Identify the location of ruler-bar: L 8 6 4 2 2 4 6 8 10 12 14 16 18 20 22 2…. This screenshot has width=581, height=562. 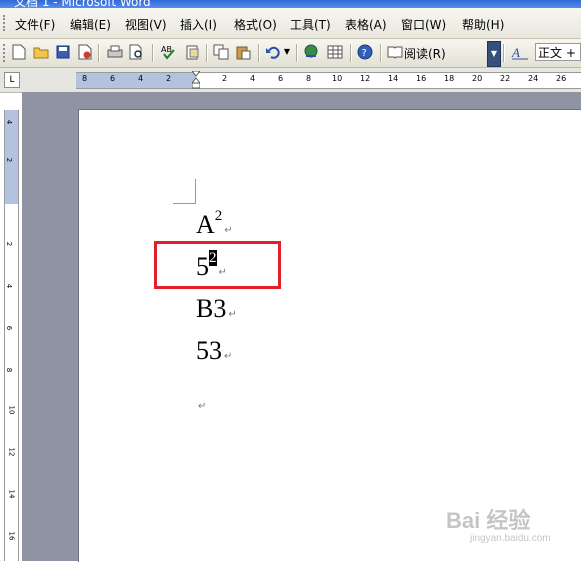
(290, 80).